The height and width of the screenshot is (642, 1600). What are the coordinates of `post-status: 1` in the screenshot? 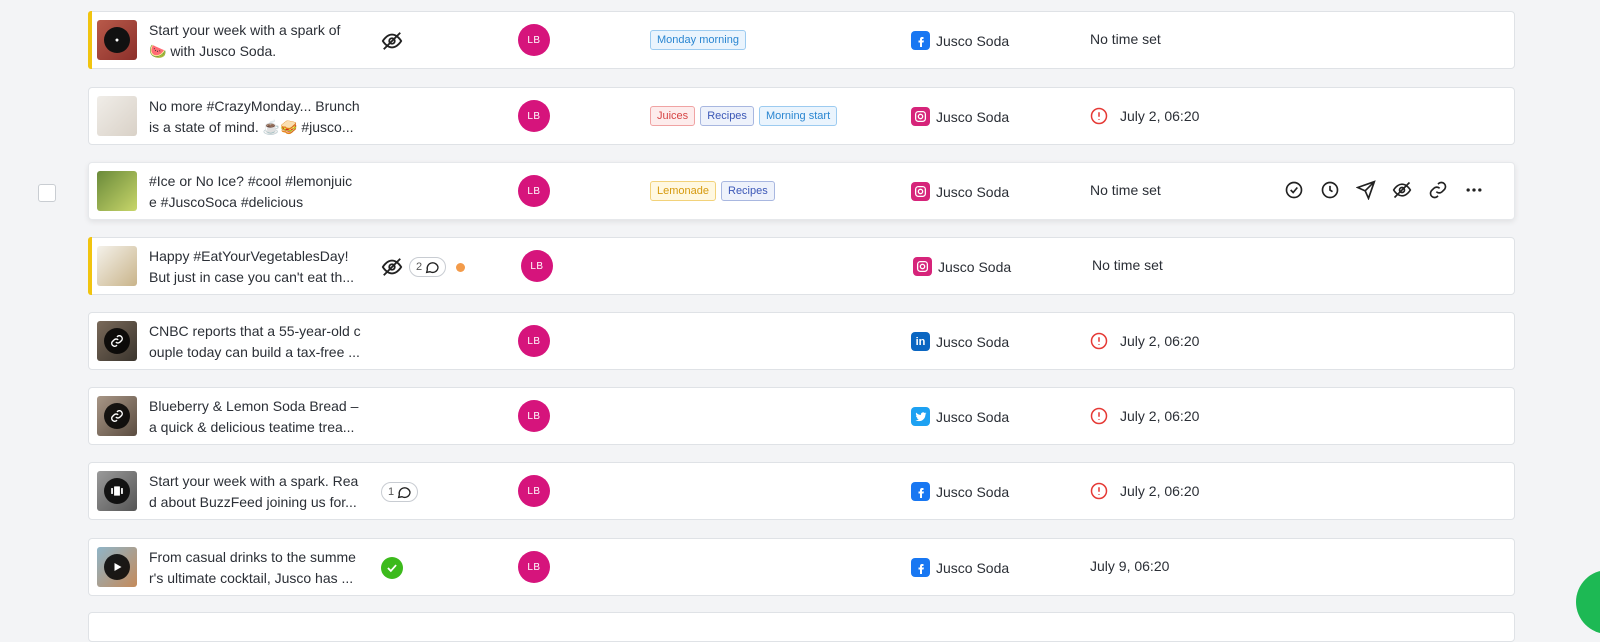 It's located at (400, 492).